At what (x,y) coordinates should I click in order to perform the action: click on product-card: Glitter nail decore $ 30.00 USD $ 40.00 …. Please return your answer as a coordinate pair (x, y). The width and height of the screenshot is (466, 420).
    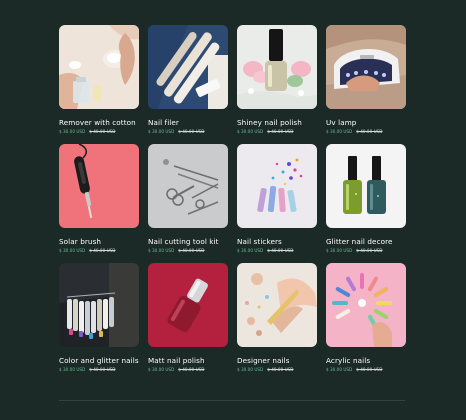
    Looking at the image, I should click on (366, 203).